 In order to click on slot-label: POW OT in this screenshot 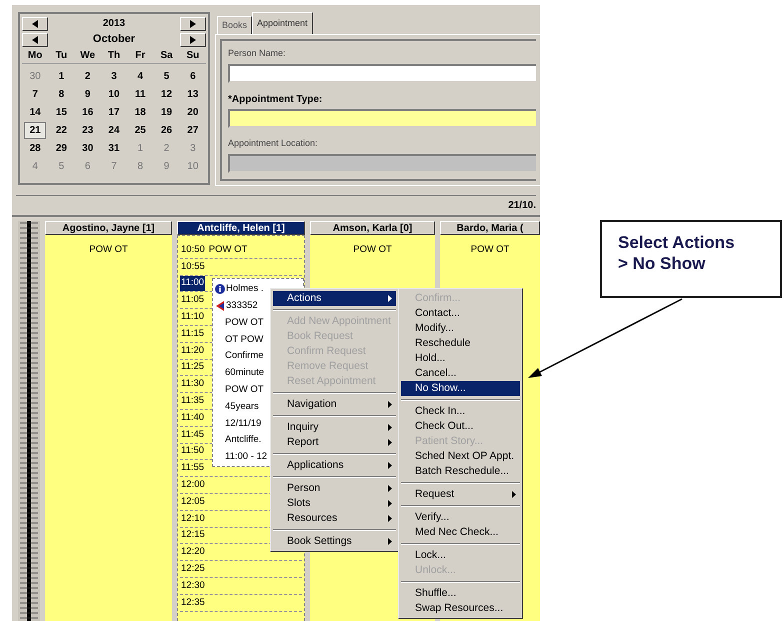, I will do `click(228, 249)`.